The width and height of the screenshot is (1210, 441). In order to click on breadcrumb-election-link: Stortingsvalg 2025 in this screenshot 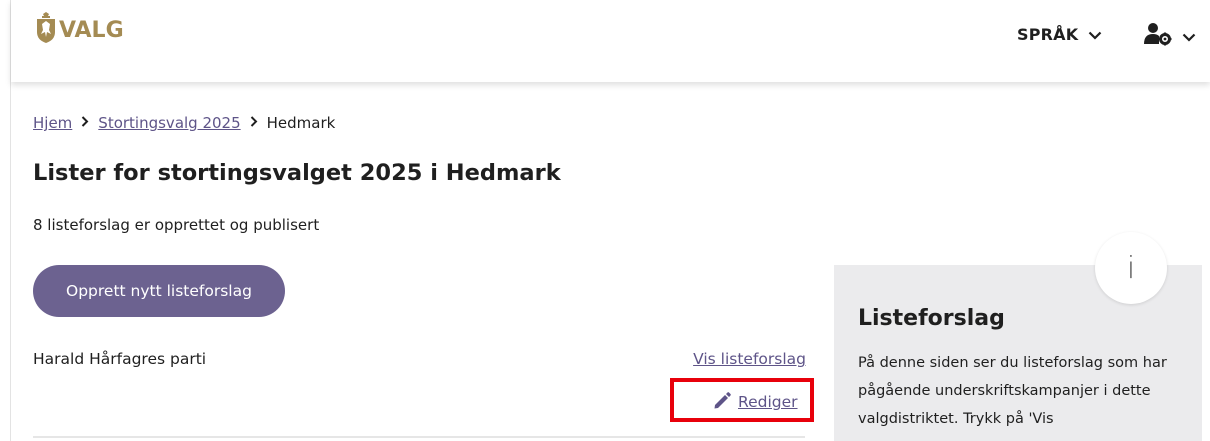, I will do `click(169, 123)`.